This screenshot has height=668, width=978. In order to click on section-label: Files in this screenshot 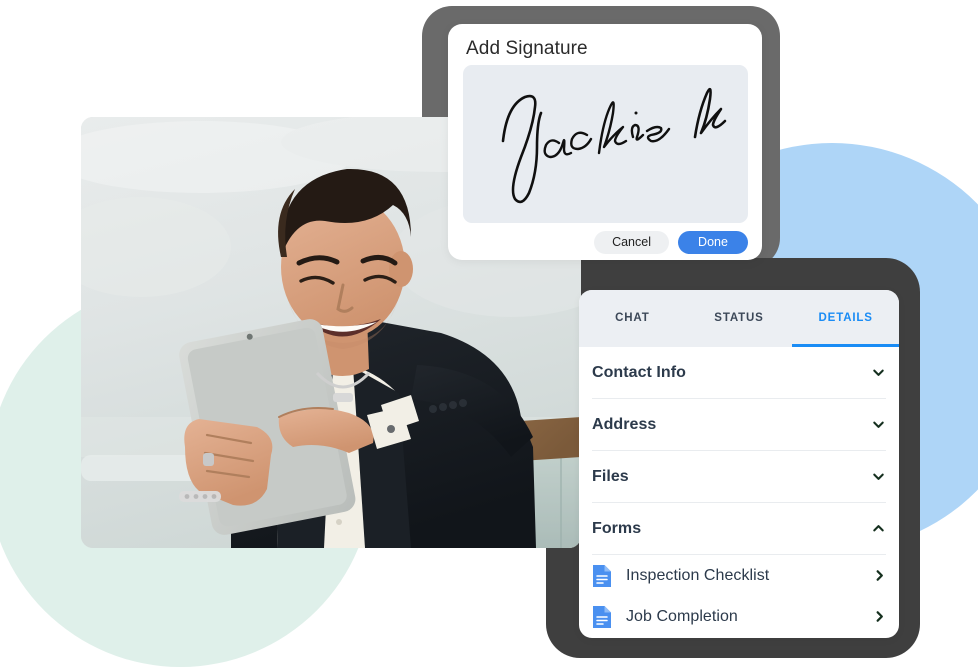, I will do `click(610, 476)`.